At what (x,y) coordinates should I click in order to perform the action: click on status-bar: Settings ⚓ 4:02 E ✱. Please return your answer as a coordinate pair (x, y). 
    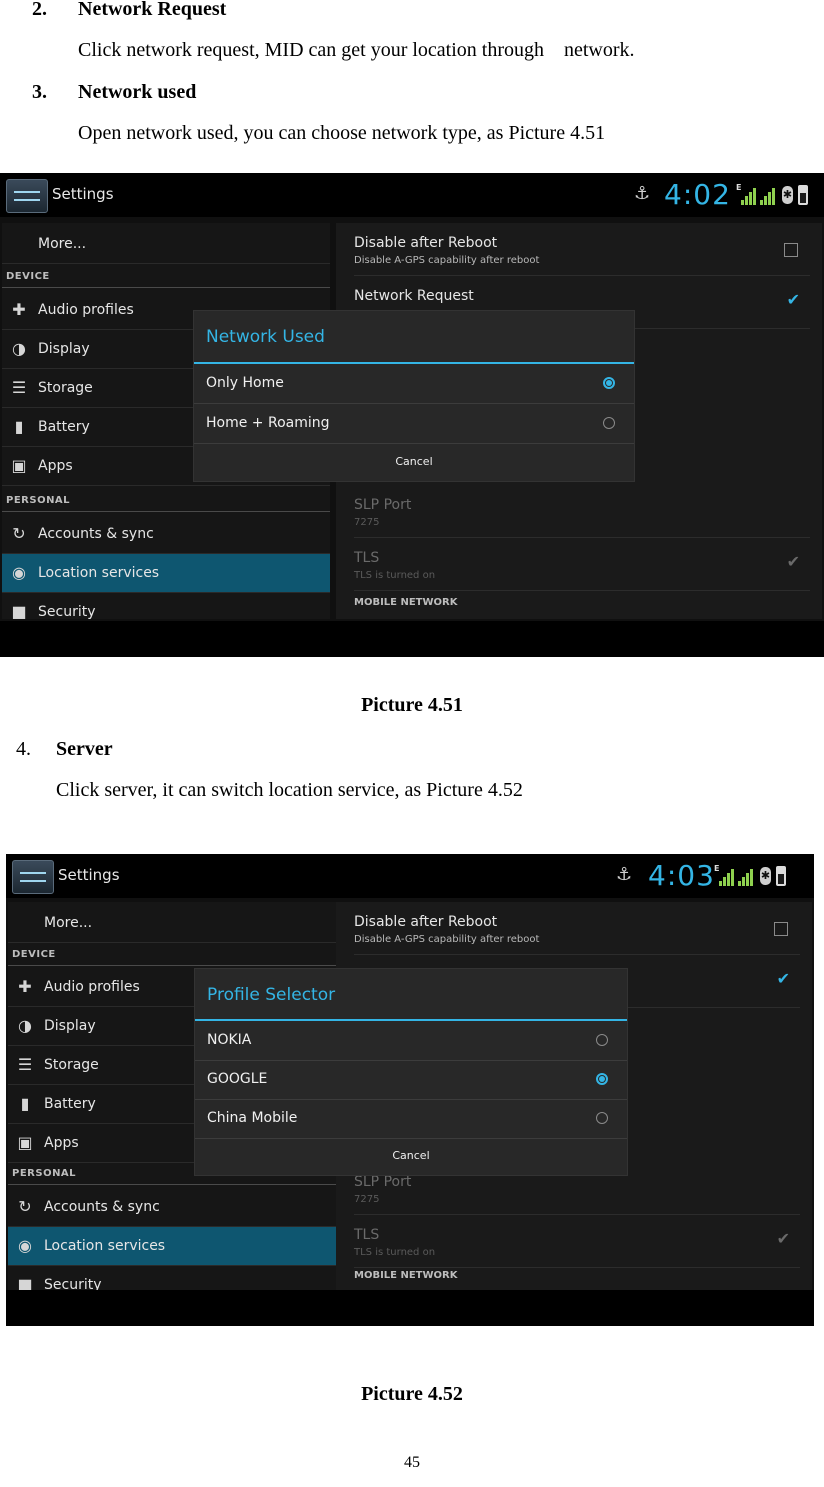
    Looking at the image, I should click on (412, 195).